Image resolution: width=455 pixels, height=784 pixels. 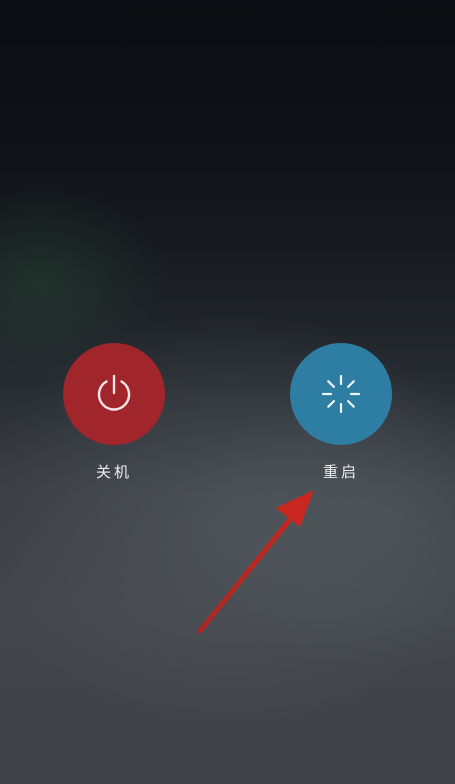 I want to click on restart-button, so click(x=341, y=394).